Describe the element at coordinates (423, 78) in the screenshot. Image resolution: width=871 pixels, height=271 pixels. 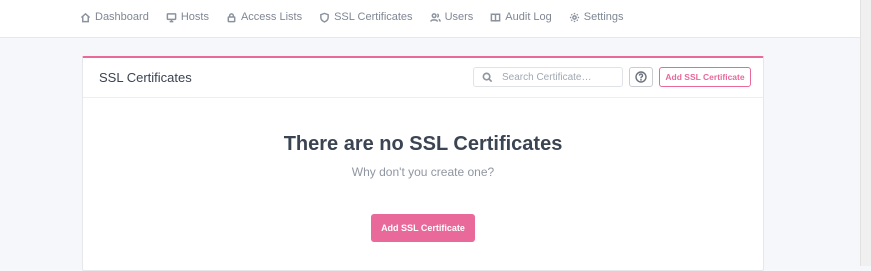
I see `card-header: SSL Certificates Add SSL Certificate` at that location.